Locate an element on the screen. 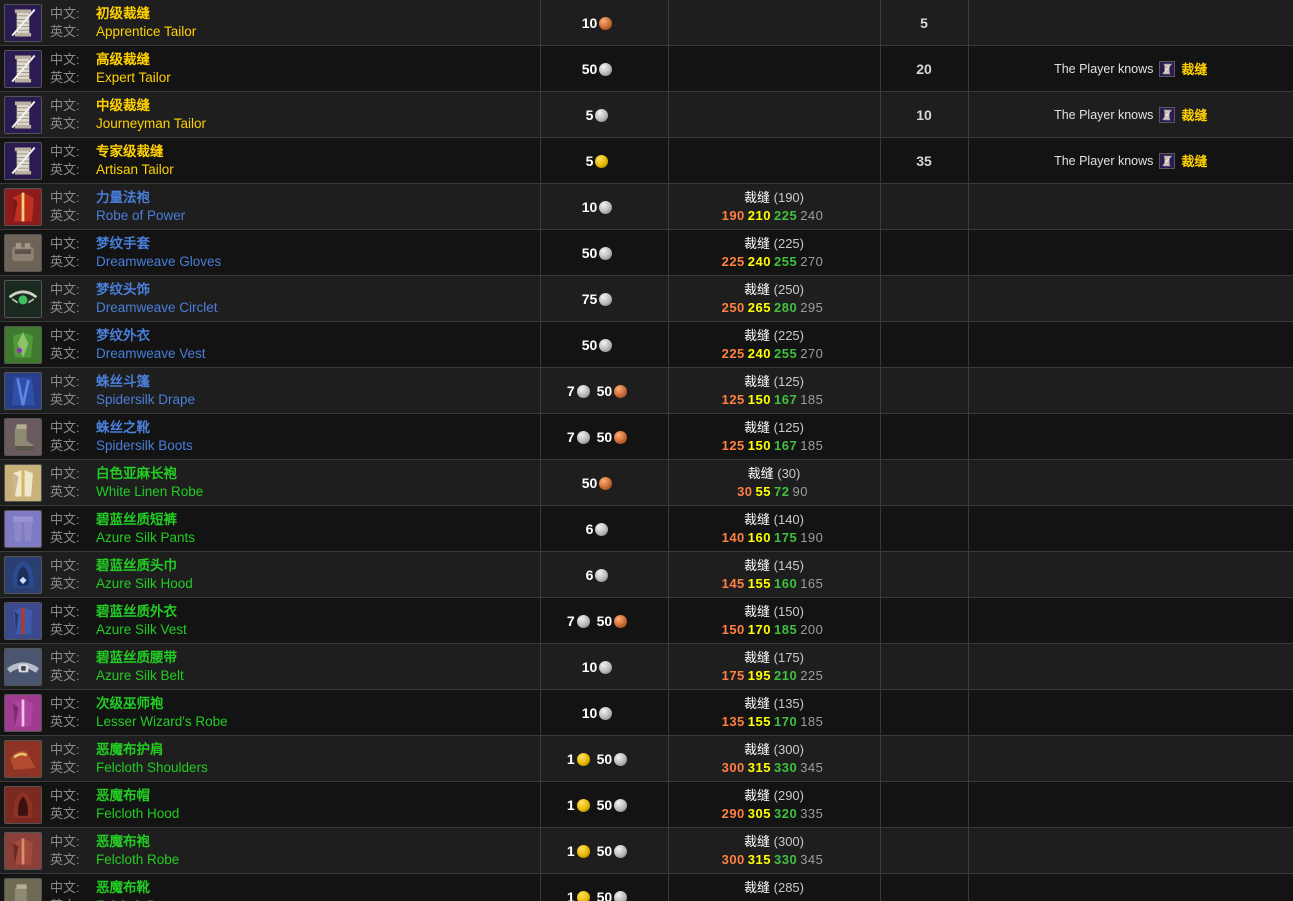 This screenshot has width=1293, height=901. item-name-en: Dreamweave Vest is located at coordinates (151, 353).